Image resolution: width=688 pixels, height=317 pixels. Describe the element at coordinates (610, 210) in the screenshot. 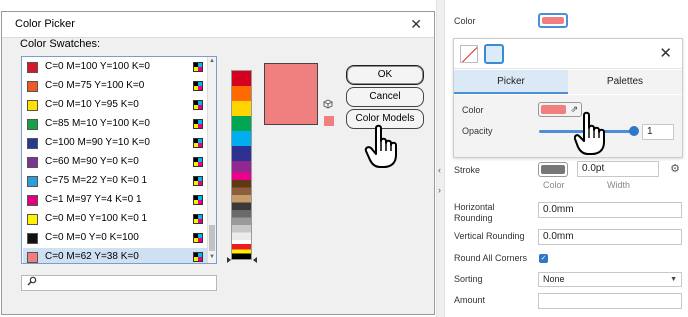

I see `horizontal-rounding-input: 0.0mm` at that location.